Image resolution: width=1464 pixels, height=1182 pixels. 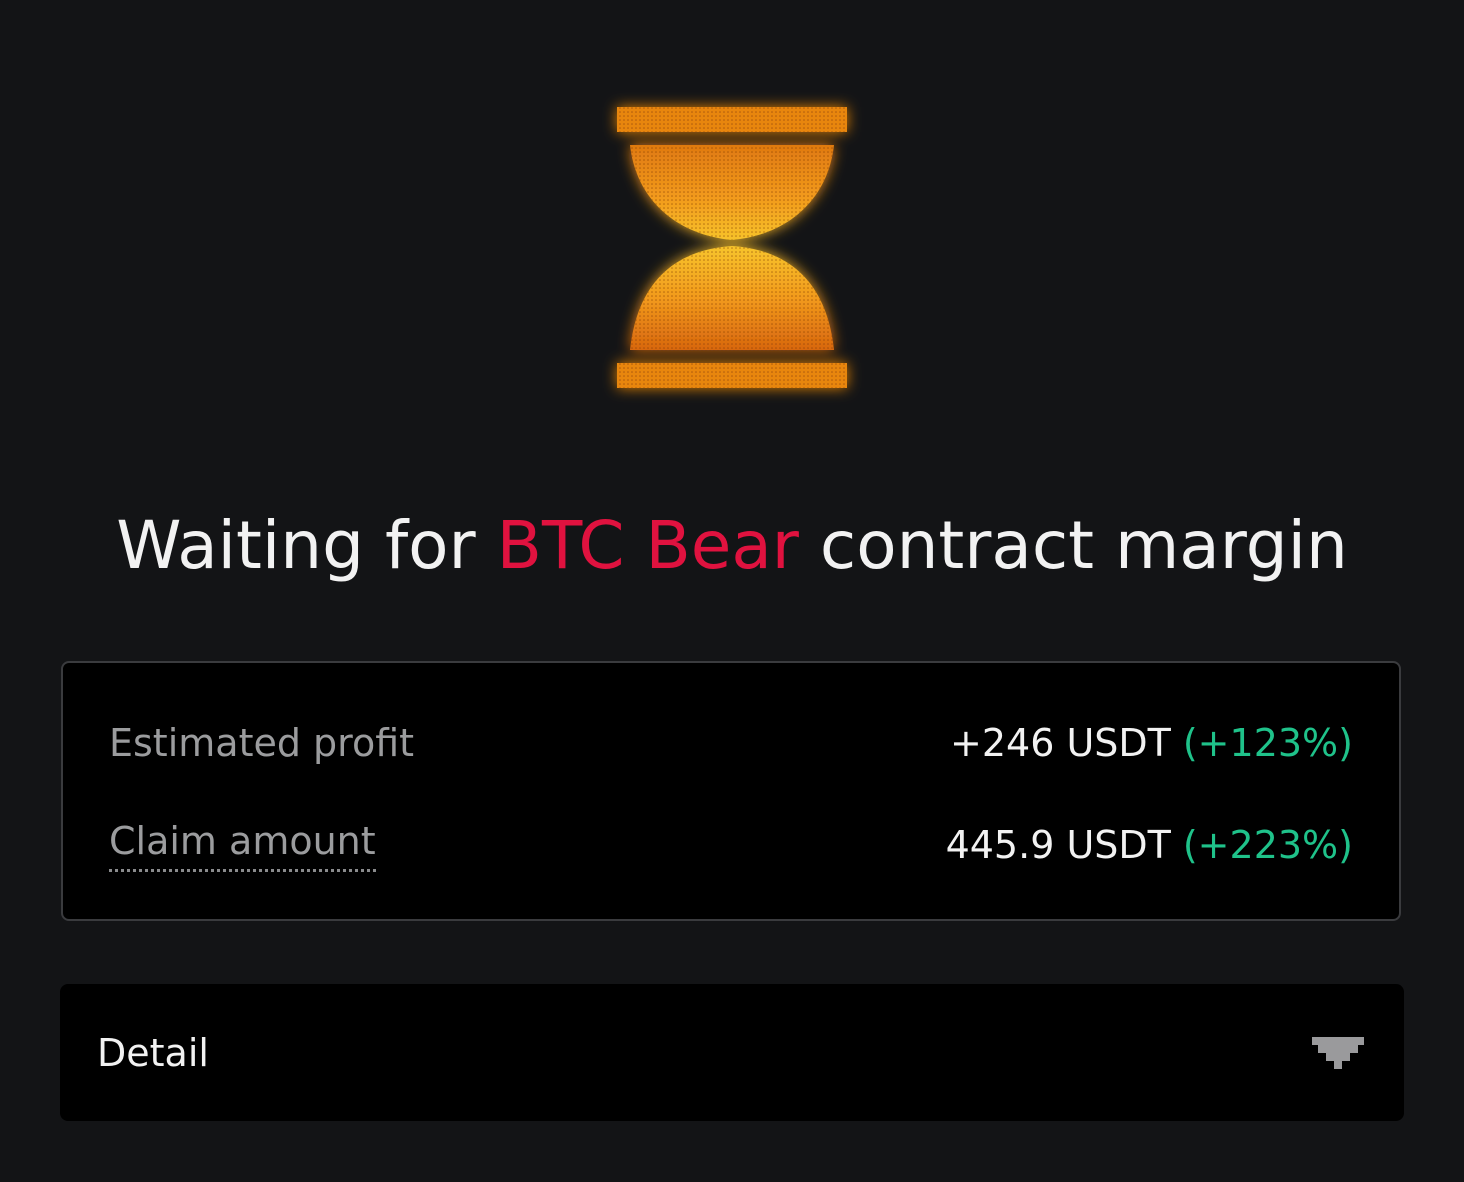 What do you see at coordinates (1073, 545) in the screenshot?
I see `title-suffix: contract margin` at bounding box center [1073, 545].